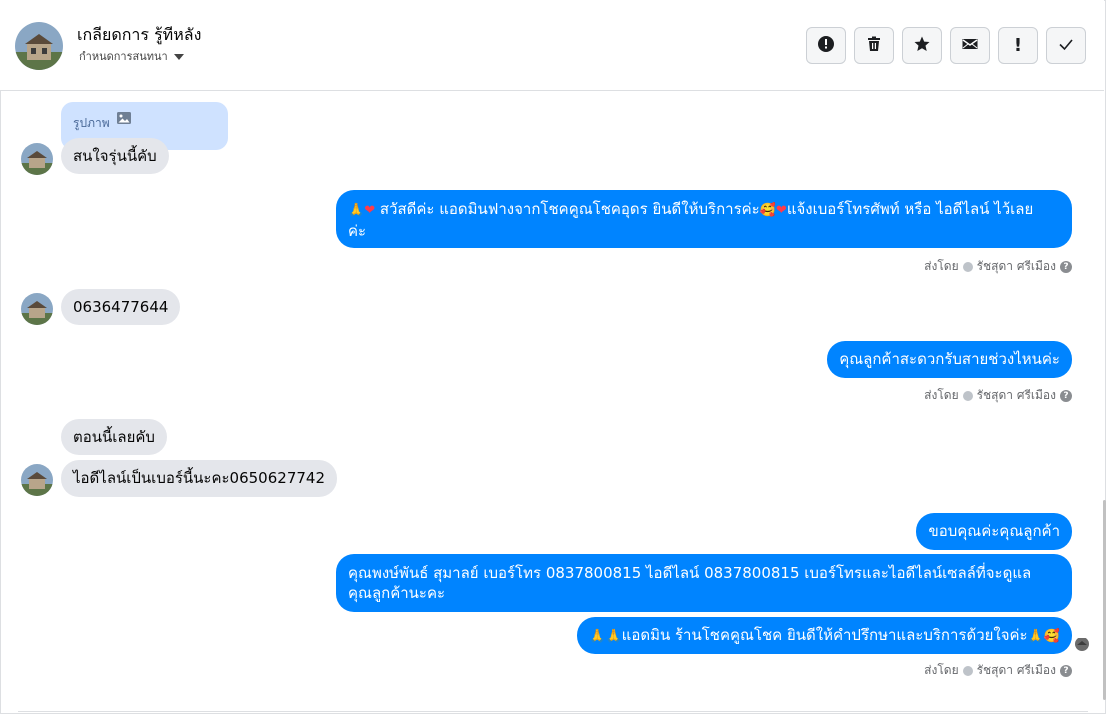 The image size is (1106, 714). I want to click on spam-button, so click(826, 45).